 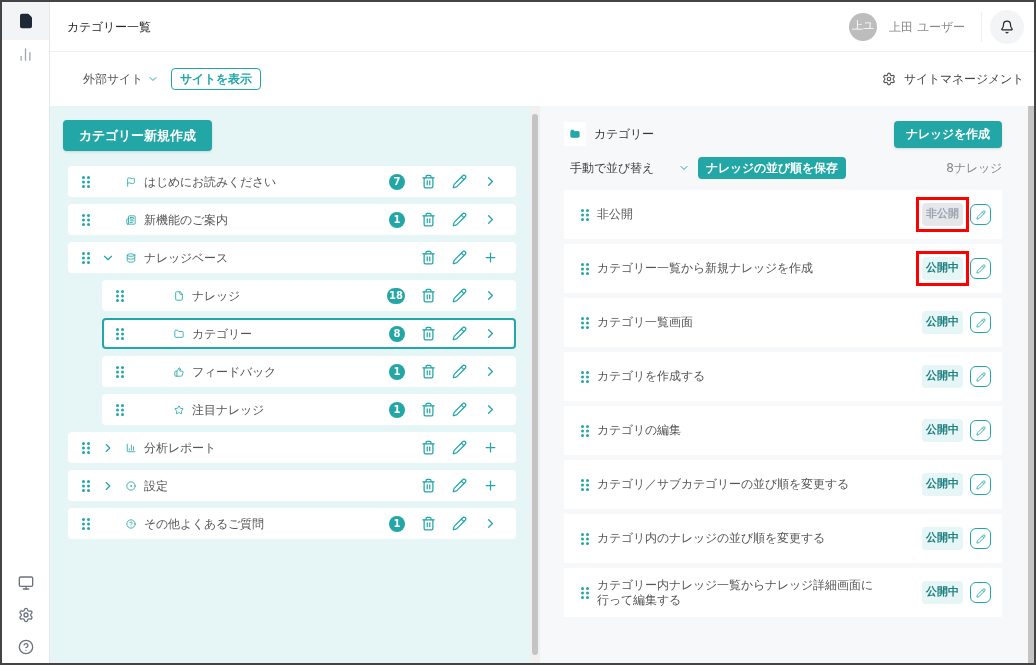 I want to click on knowledge-card: カテゴリ／サブカテゴリーの並び順を変更する 公開中, so click(x=783, y=484).